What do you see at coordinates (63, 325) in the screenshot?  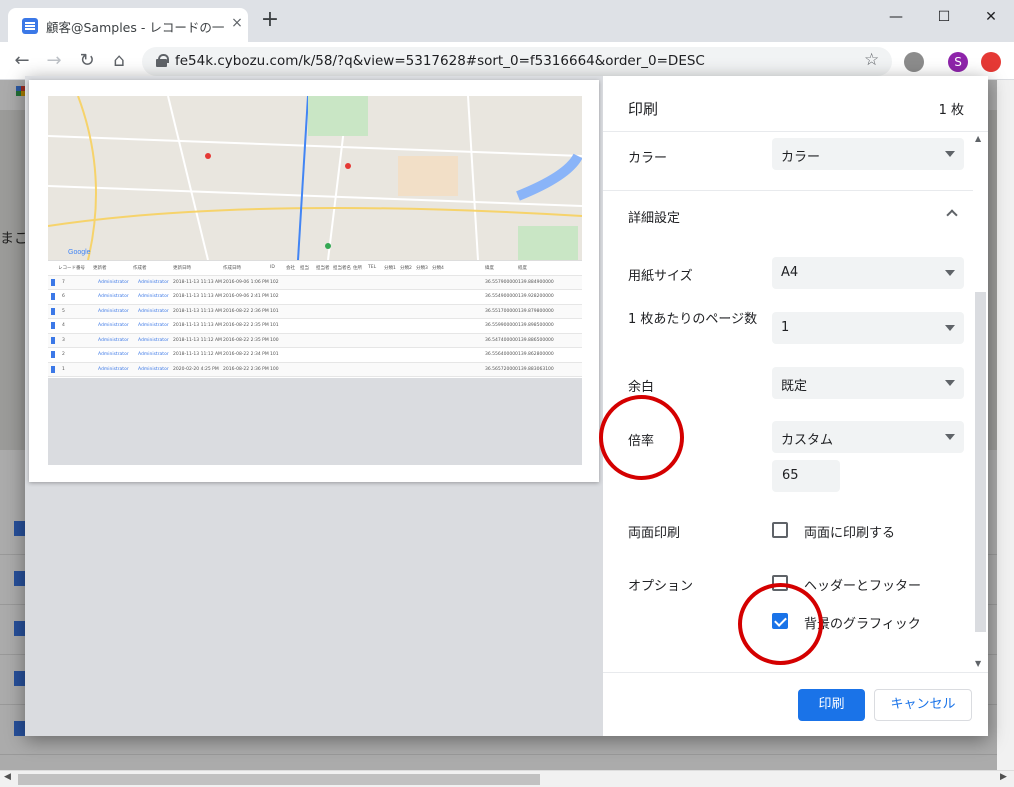 I see `preview-cell: 4` at bounding box center [63, 325].